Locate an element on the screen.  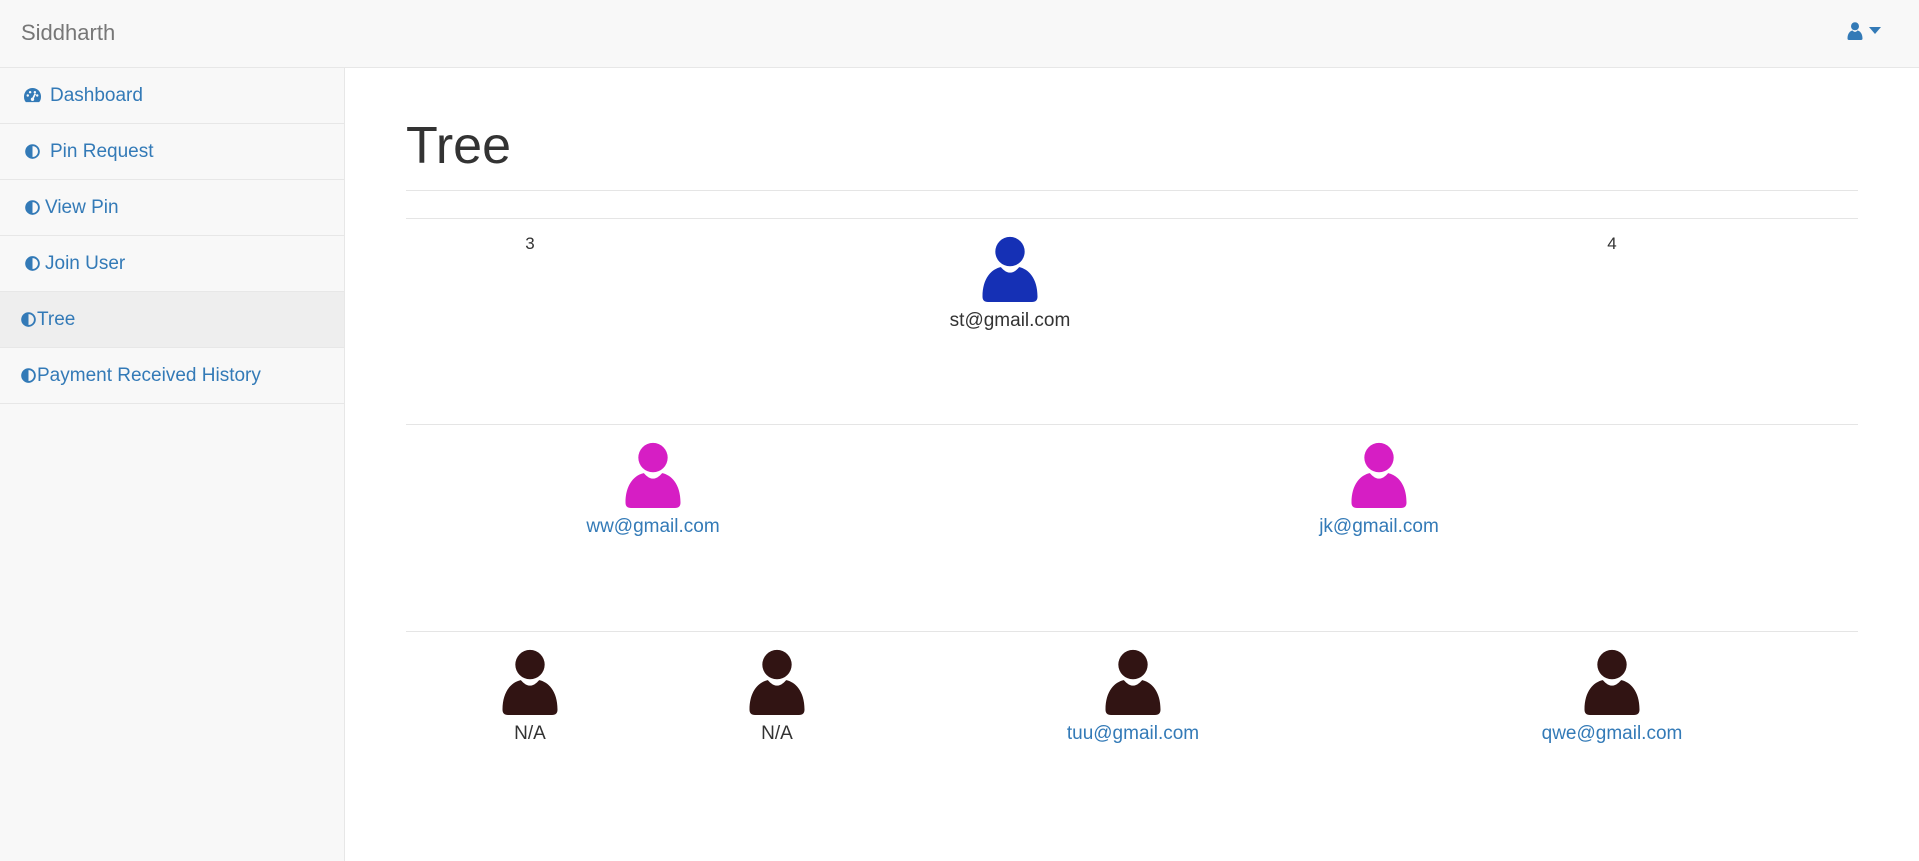
sidebar-item-label: Tree is located at coordinates (56, 319).